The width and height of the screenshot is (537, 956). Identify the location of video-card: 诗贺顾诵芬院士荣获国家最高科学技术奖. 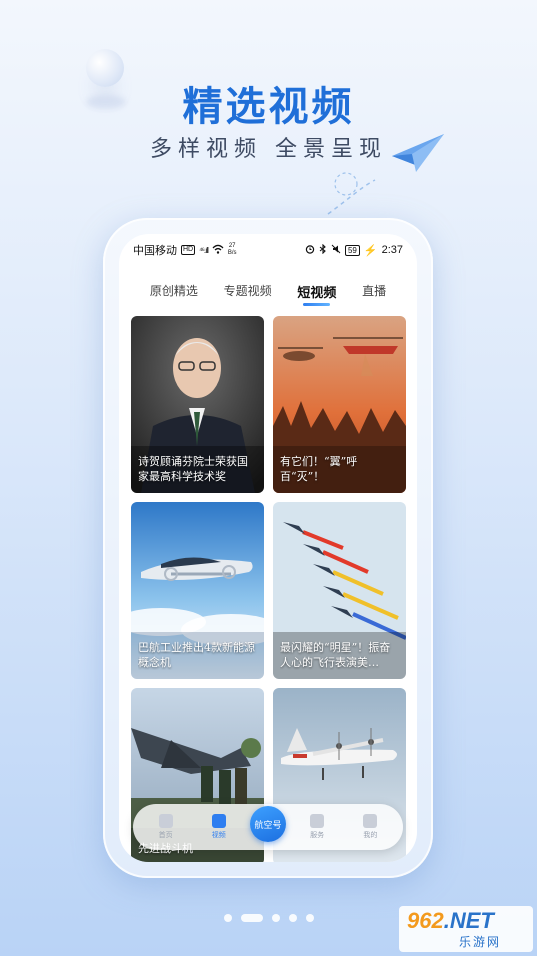
(197, 404).